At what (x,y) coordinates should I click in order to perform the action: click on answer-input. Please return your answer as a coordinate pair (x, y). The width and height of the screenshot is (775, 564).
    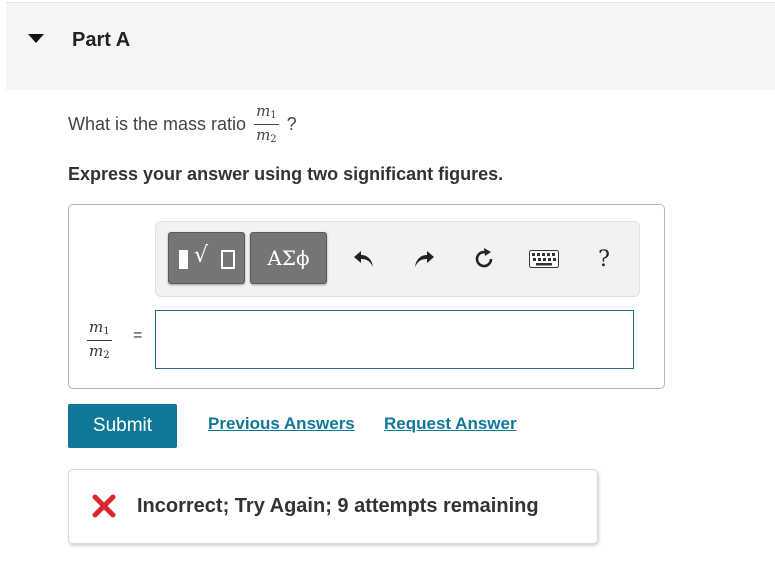
    Looking at the image, I should click on (394, 339).